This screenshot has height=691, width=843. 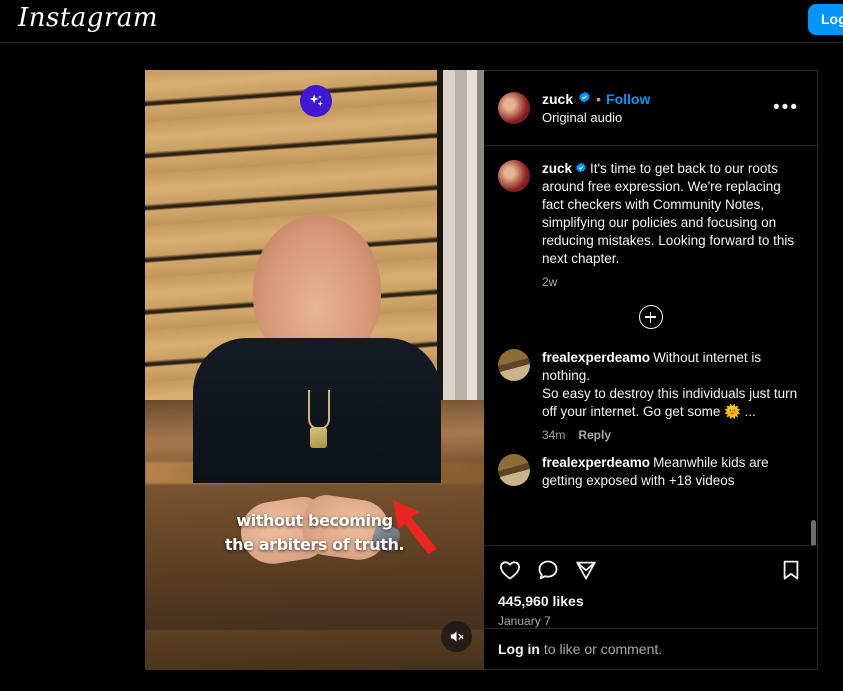 I want to click on plus-circle-icon, so click(x=650, y=317).